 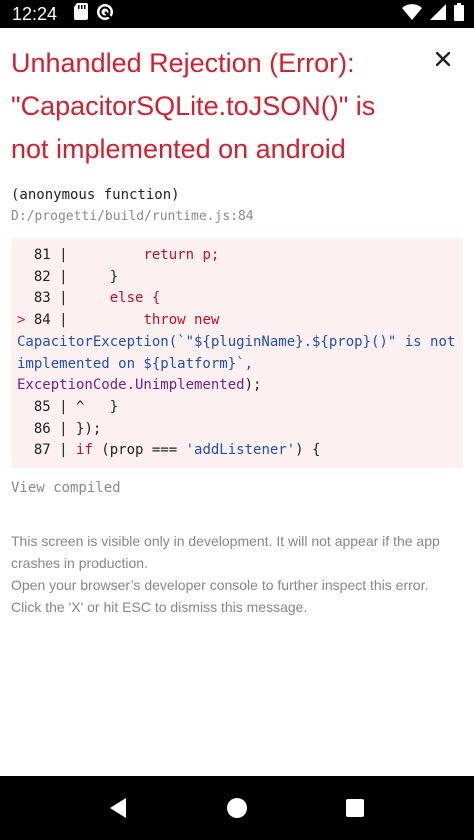 What do you see at coordinates (81, 14) in the screenshot?
I see `sd-card-icon` at bounding box center [81, 14].